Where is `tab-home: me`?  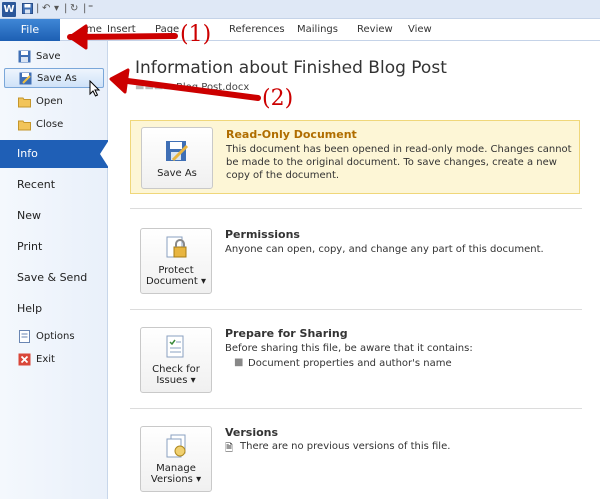
tab-home: me is located at coordinates (94, 30).